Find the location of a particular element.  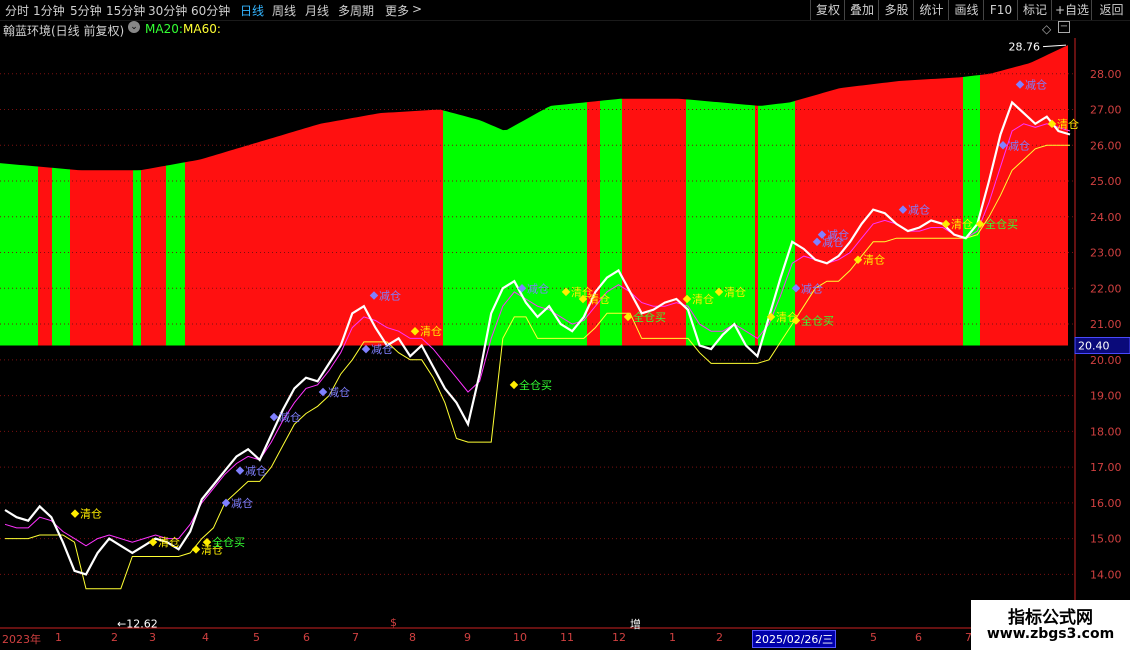

y-tick-label: 15.00 is located at coordinates (1106, 539).